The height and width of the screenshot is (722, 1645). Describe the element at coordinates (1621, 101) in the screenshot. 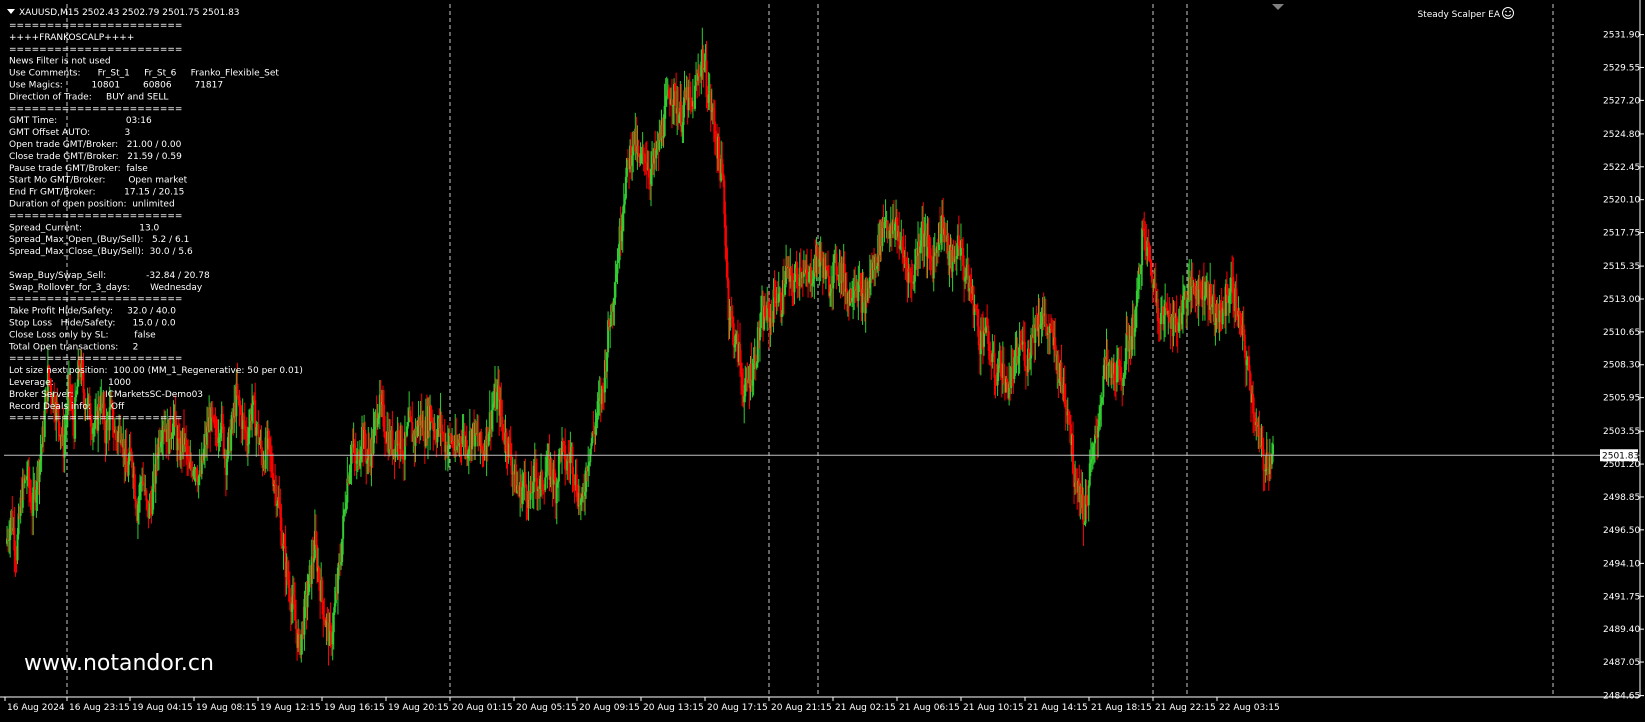

I see `price-tick-label: 2527.20` at that location.